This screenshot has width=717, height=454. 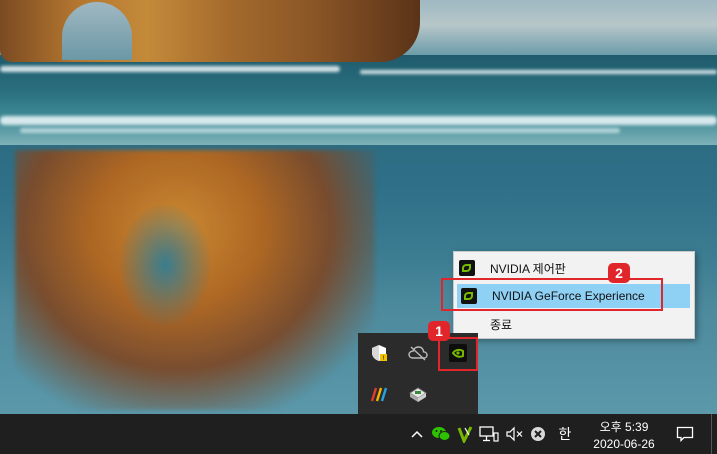 I want to click on stop-icon, so click(x=538, y=434).